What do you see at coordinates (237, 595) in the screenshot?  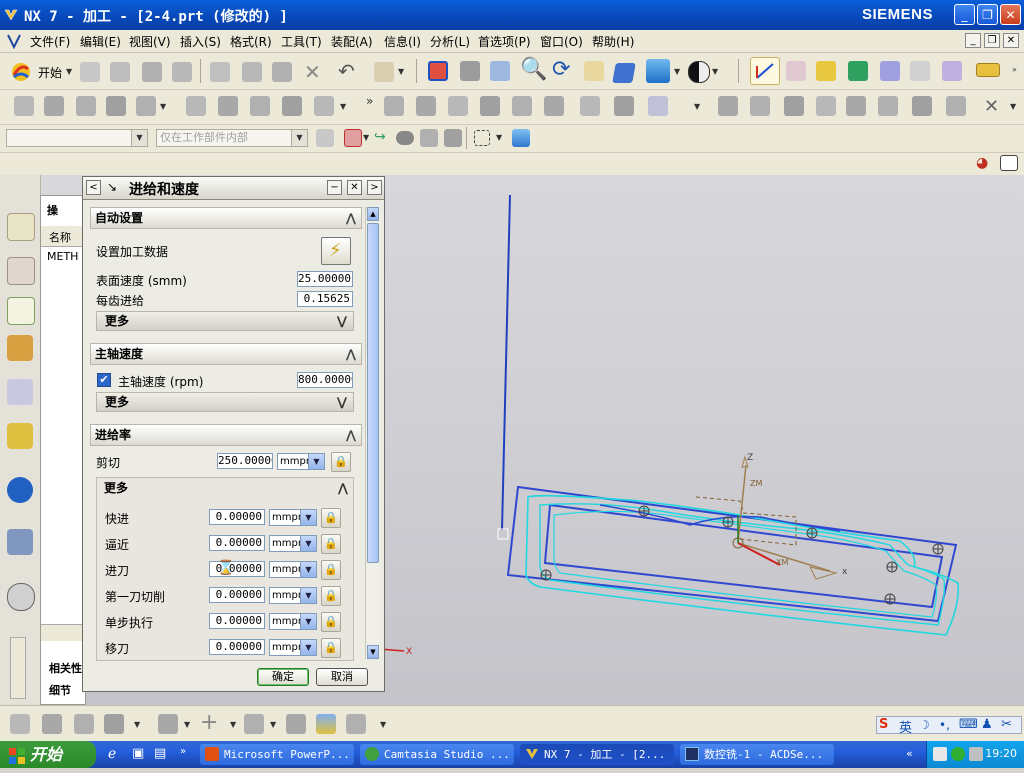 I see `first-cut-input: 0.00000` at bounding box center [237, 595].